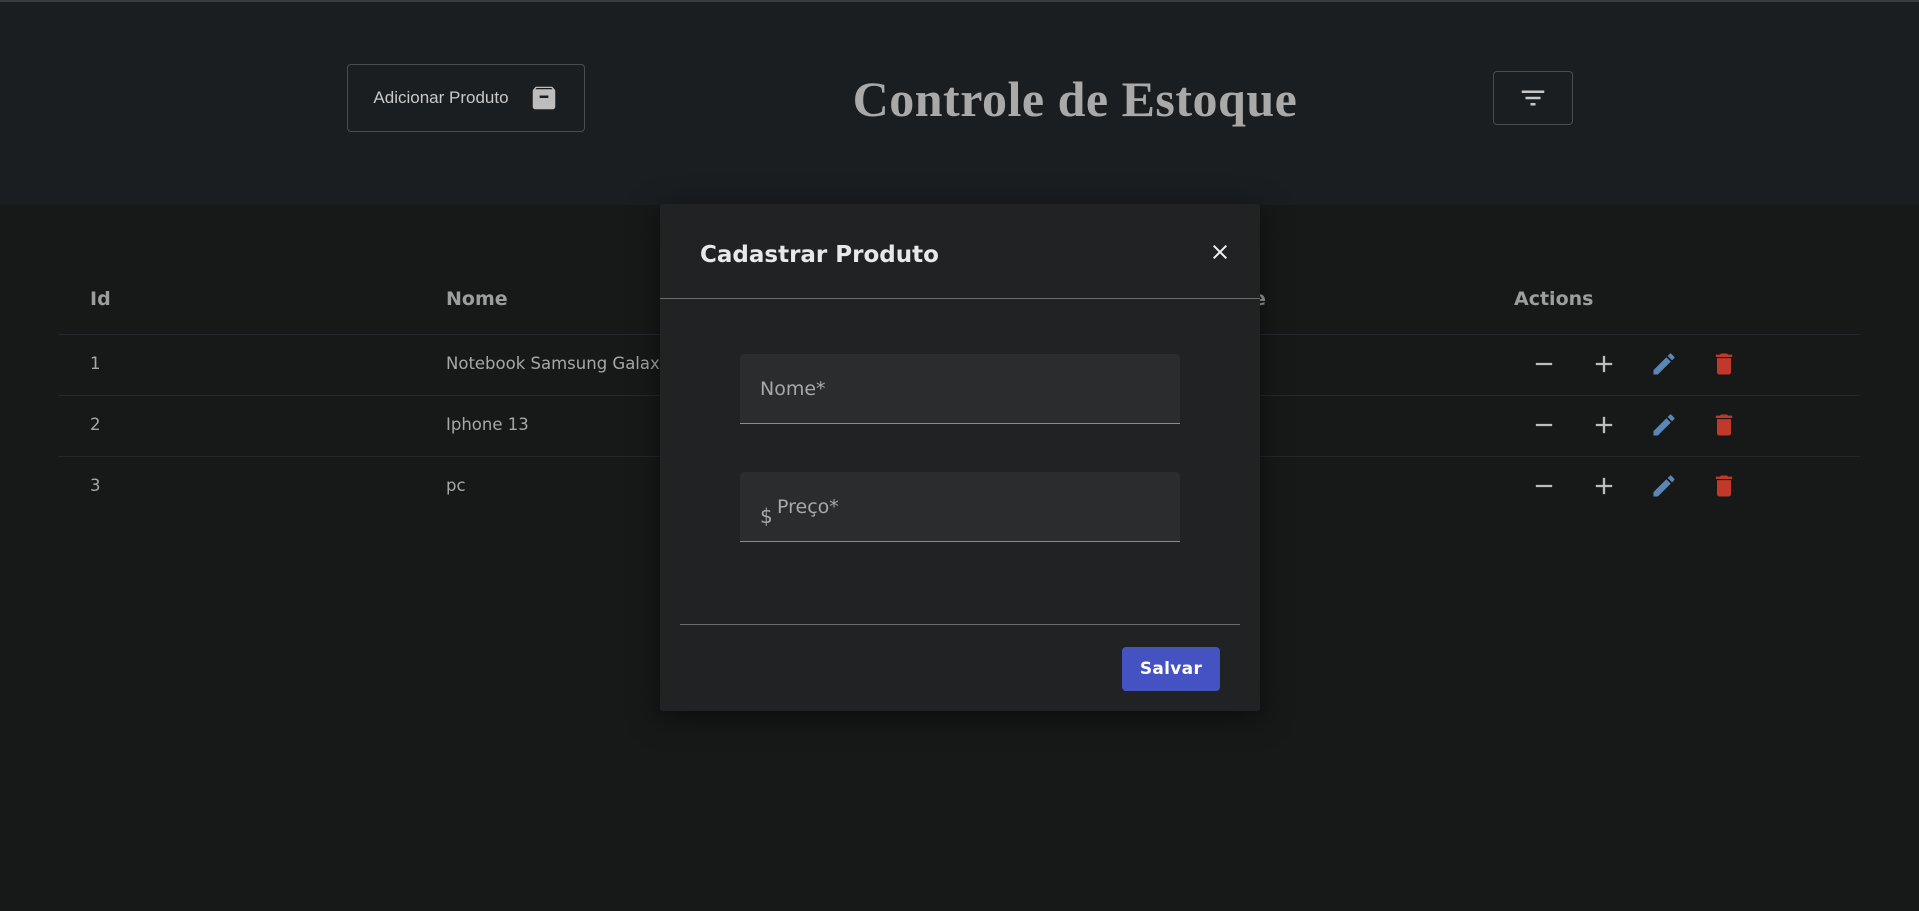  What do you see at coordinates (1220, 252) in the screenshot?
I see `close-icon` at bounding box center [1220, 252].